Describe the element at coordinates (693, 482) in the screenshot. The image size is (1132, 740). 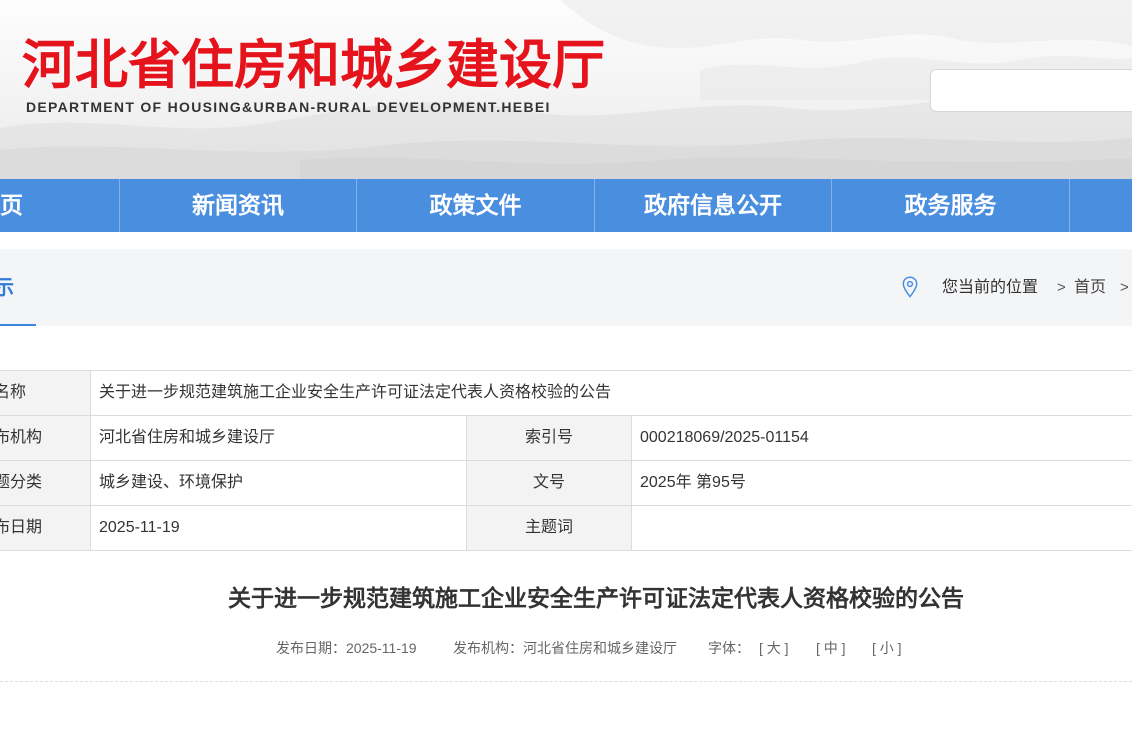
I see `document-number-value: 2025年 第95号` at that location.